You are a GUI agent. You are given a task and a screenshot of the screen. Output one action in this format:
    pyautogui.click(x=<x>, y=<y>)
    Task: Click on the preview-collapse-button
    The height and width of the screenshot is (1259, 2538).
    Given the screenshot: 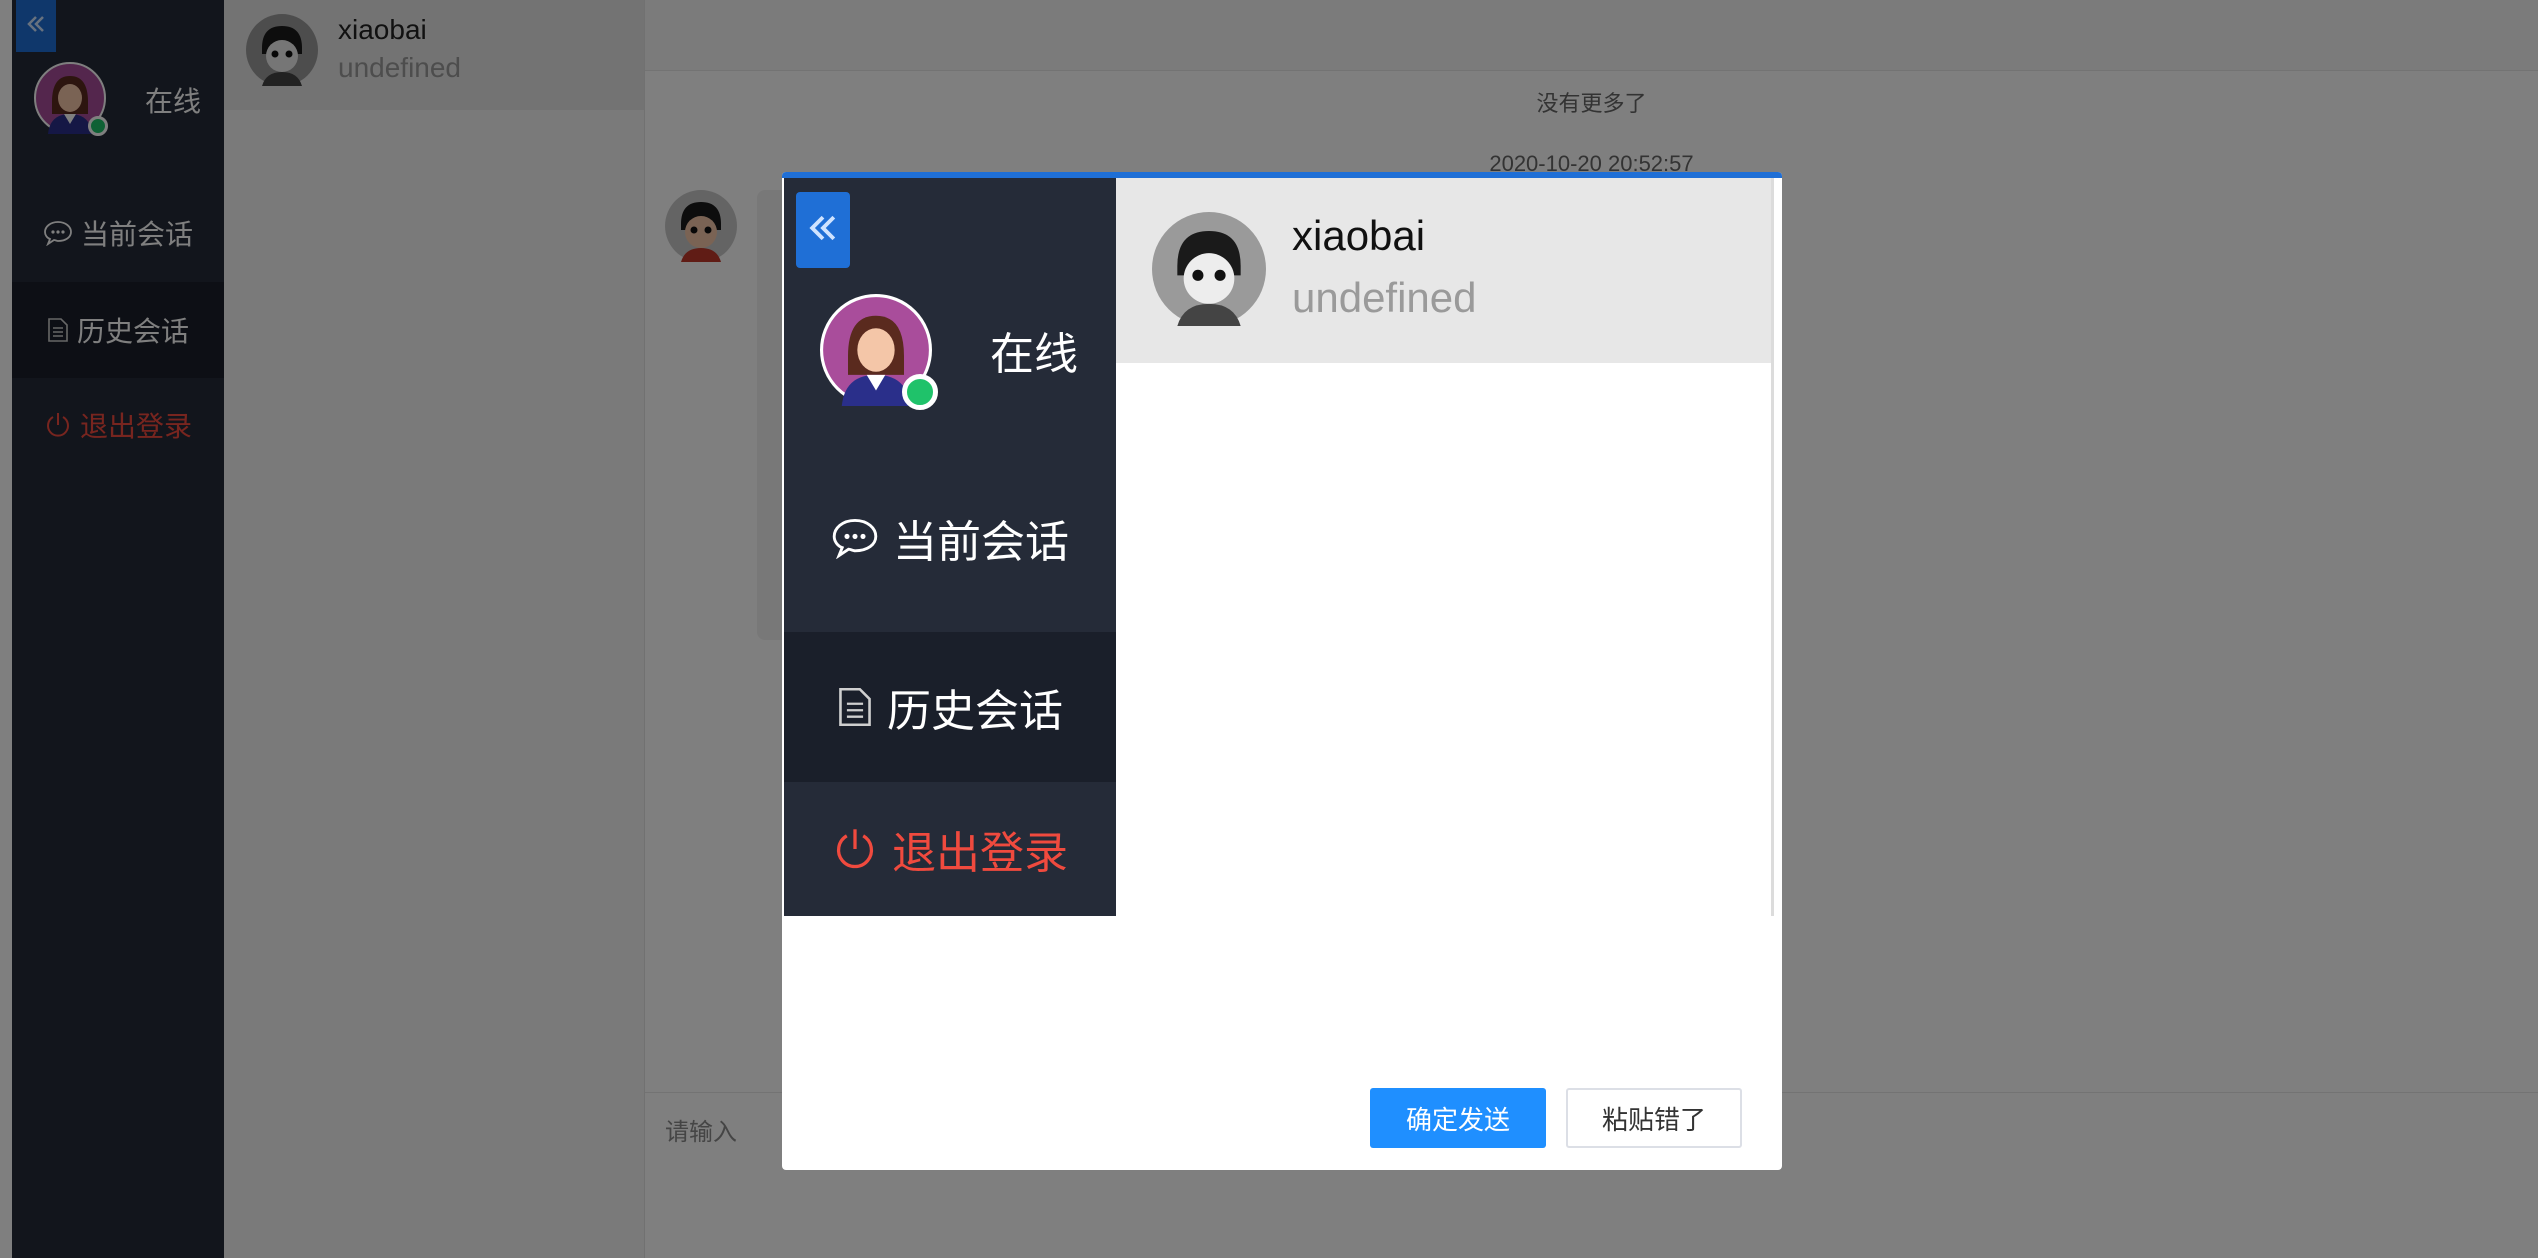 What is the action you would take?
    pyautogui.click(x=823, y=230)
    